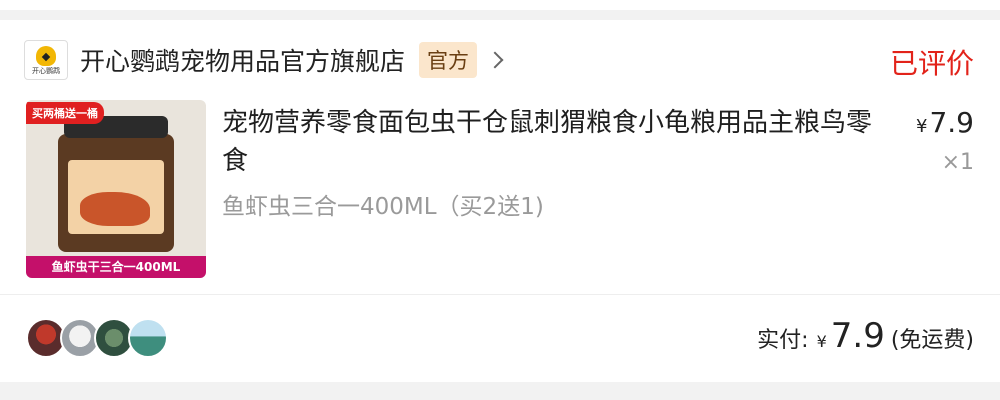 The image size is (1000, 400). I want to click on shop-name: 开心鹦鹉宠物用品官方旗舰店, so click(242, 60).